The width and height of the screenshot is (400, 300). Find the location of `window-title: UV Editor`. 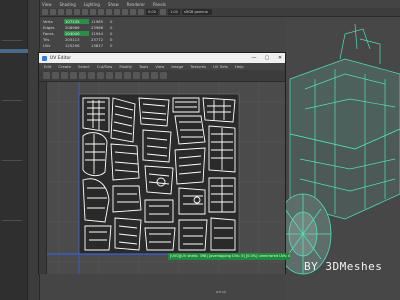

window-title: UV Editor is located at coordinates (61, 58).